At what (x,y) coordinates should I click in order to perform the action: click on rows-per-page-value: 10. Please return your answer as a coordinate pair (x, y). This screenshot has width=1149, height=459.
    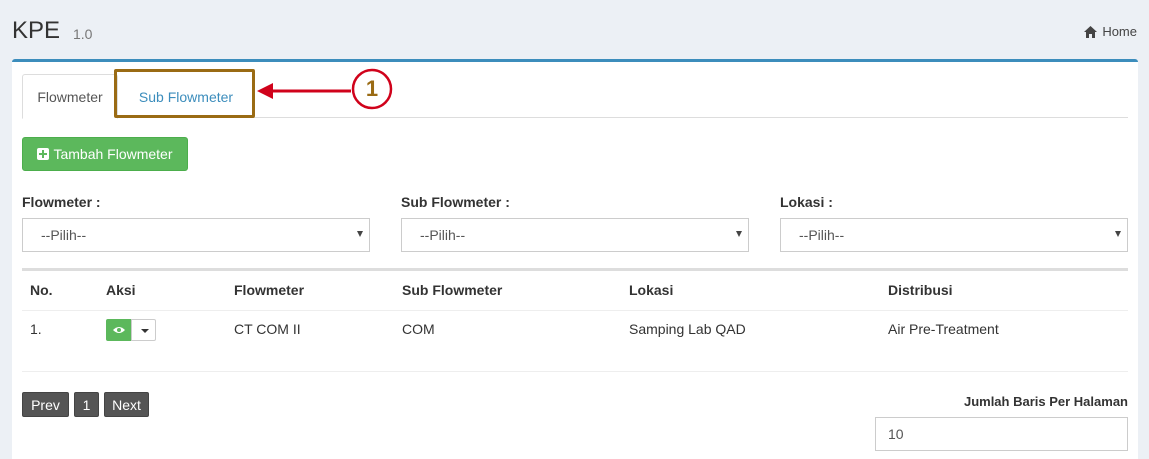
    Looking at the image, I should click on (896, 434).